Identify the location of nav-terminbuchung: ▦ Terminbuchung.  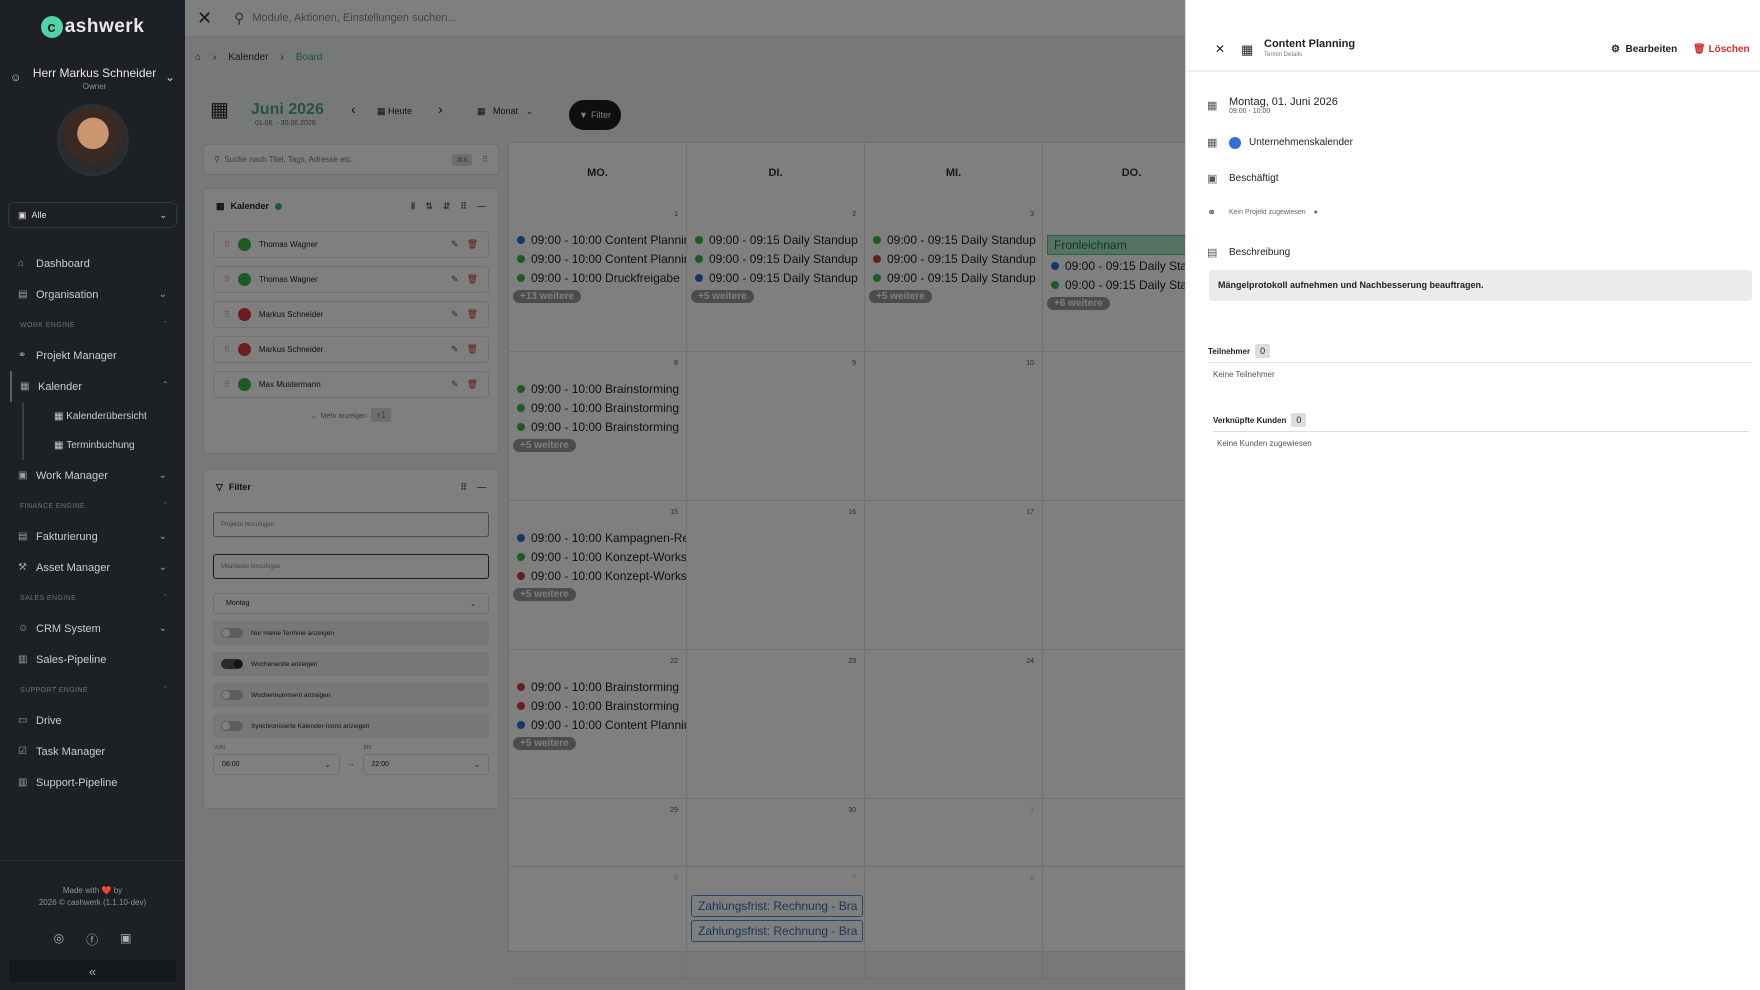
(103, 445).